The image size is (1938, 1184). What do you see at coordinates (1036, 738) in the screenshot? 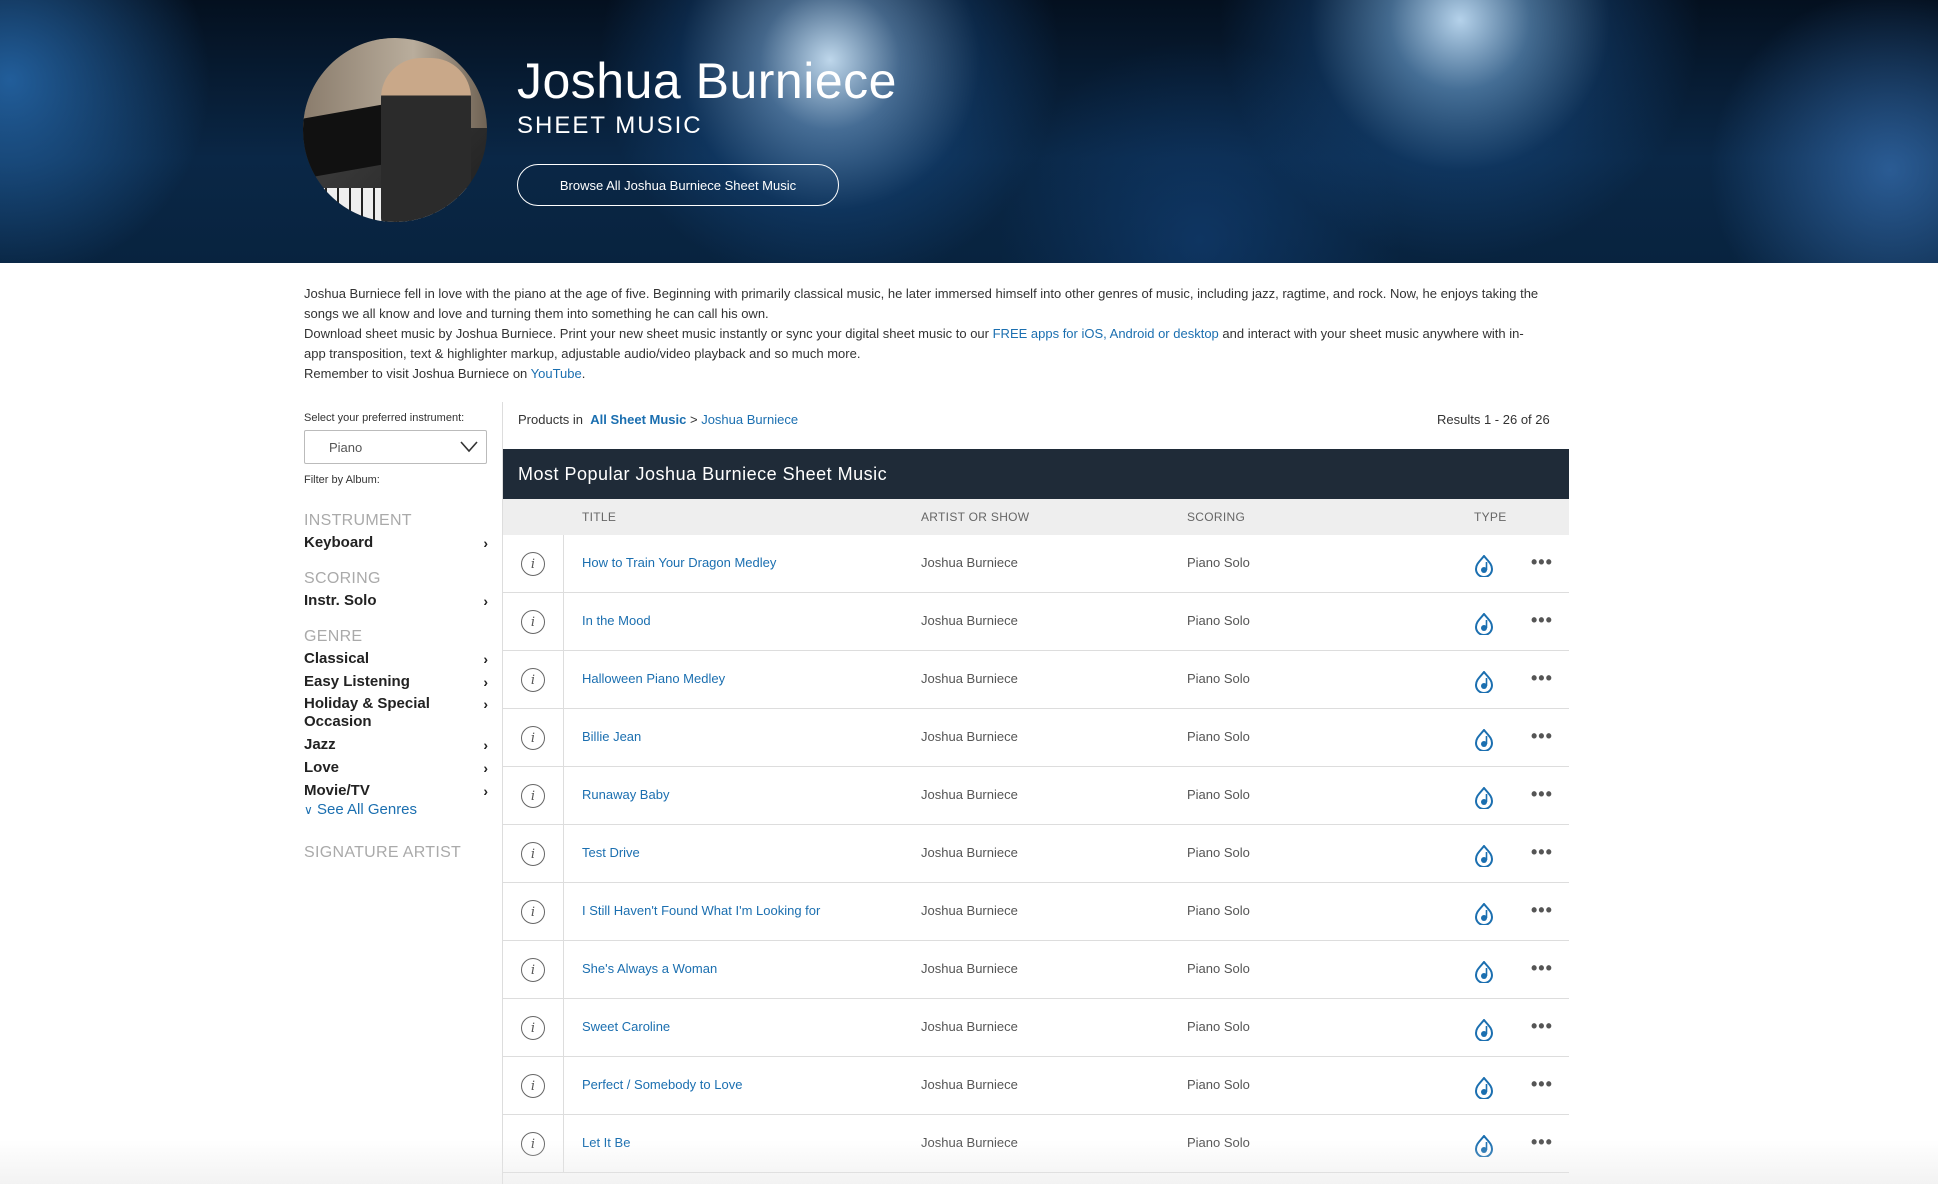
I see `table-row: i Billie Jean Joshua Burniece Piano Solo •••` at bounding box center [1036, 738].